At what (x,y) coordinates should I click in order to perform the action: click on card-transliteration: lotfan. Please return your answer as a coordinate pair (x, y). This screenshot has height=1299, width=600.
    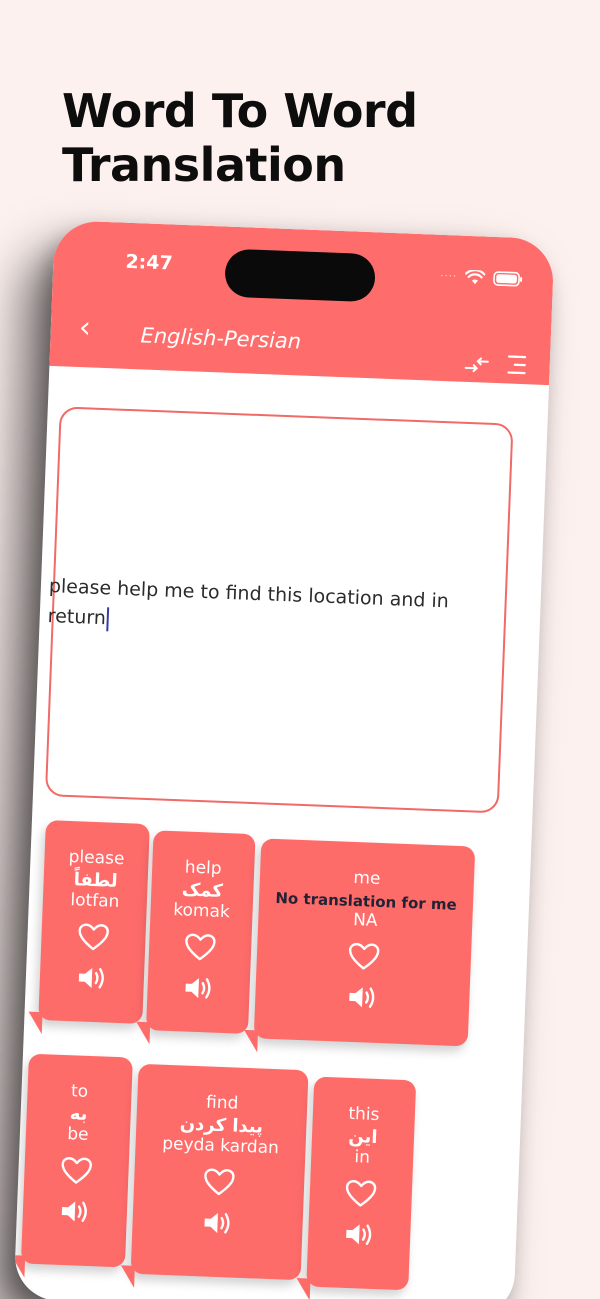
    Looking at the image, I should click on (95, 901).